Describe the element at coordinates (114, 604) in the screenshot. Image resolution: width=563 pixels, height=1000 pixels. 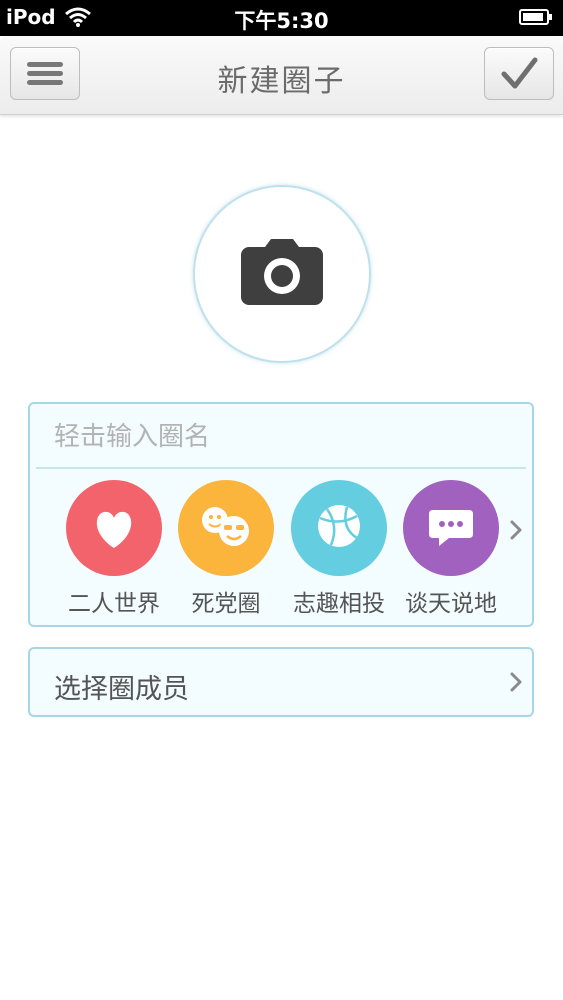
I see `category-couple-label: 二人世界` at that location.